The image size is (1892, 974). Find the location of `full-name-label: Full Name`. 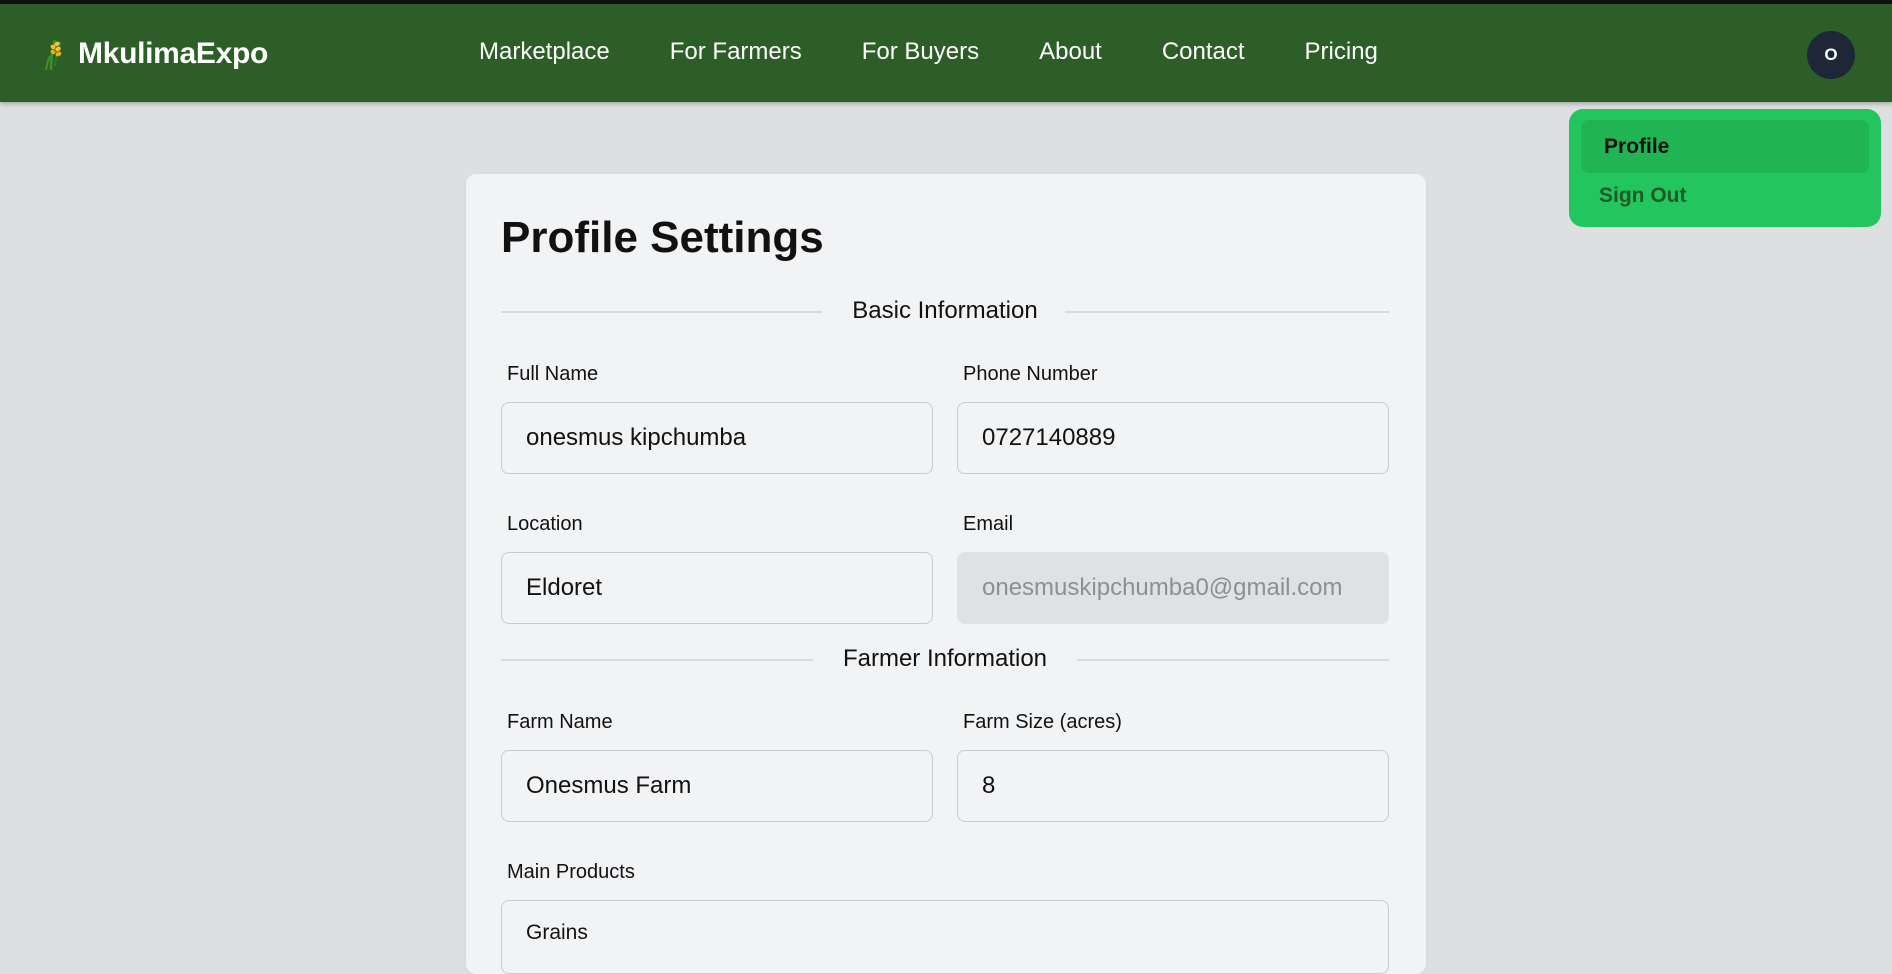

full-name-label: Full Name is located at coordinates (553, 374).